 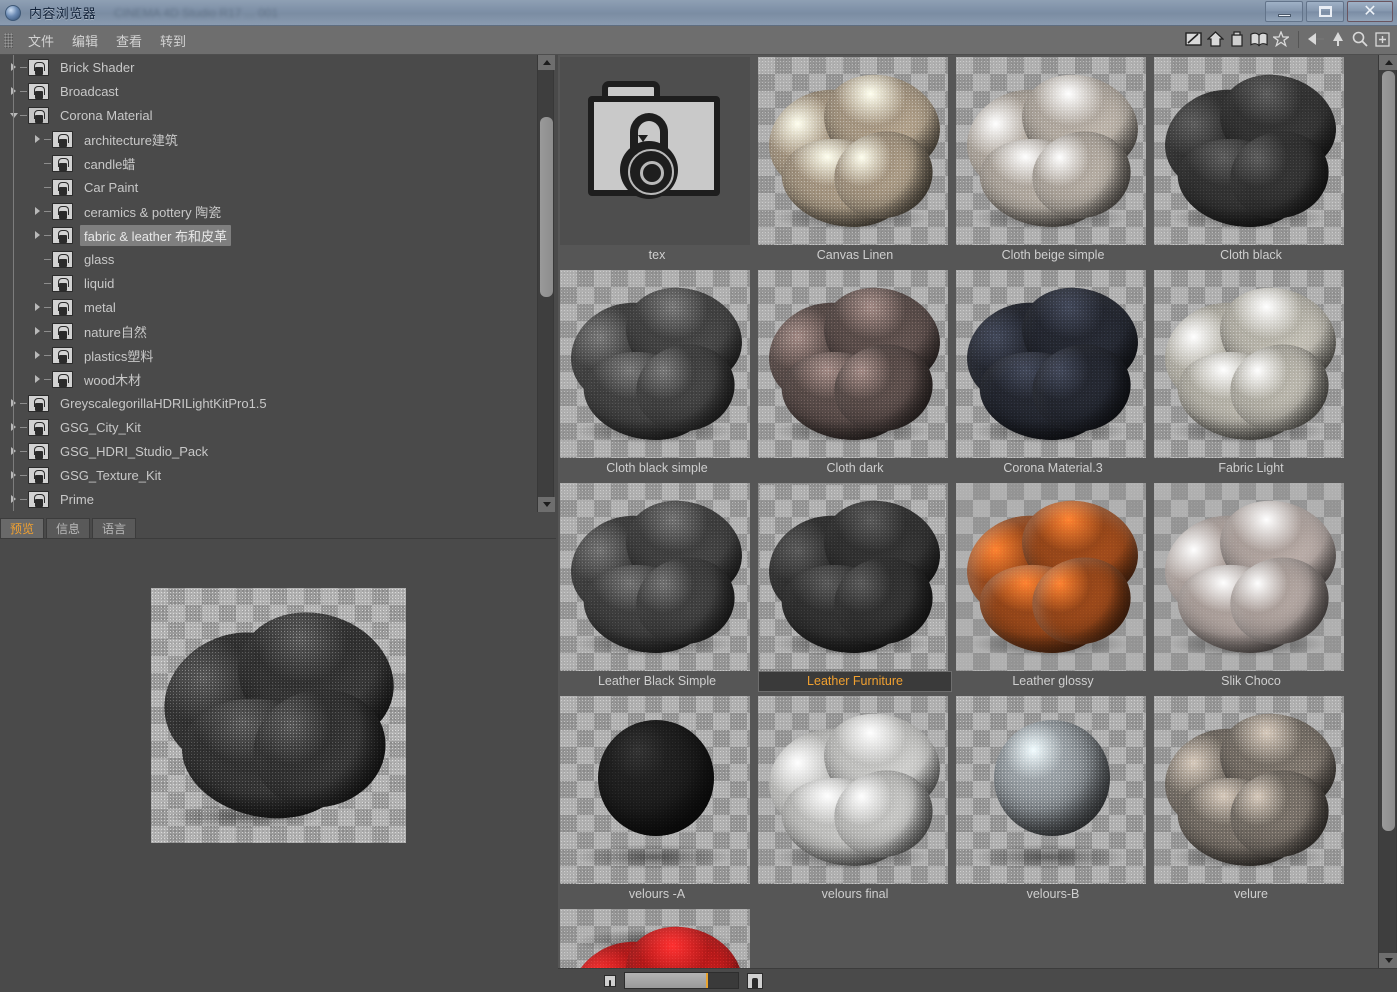 I want to click on tree-item-fabric-leather: fabric & leather 布和皮革, so click(x=268, y=235).